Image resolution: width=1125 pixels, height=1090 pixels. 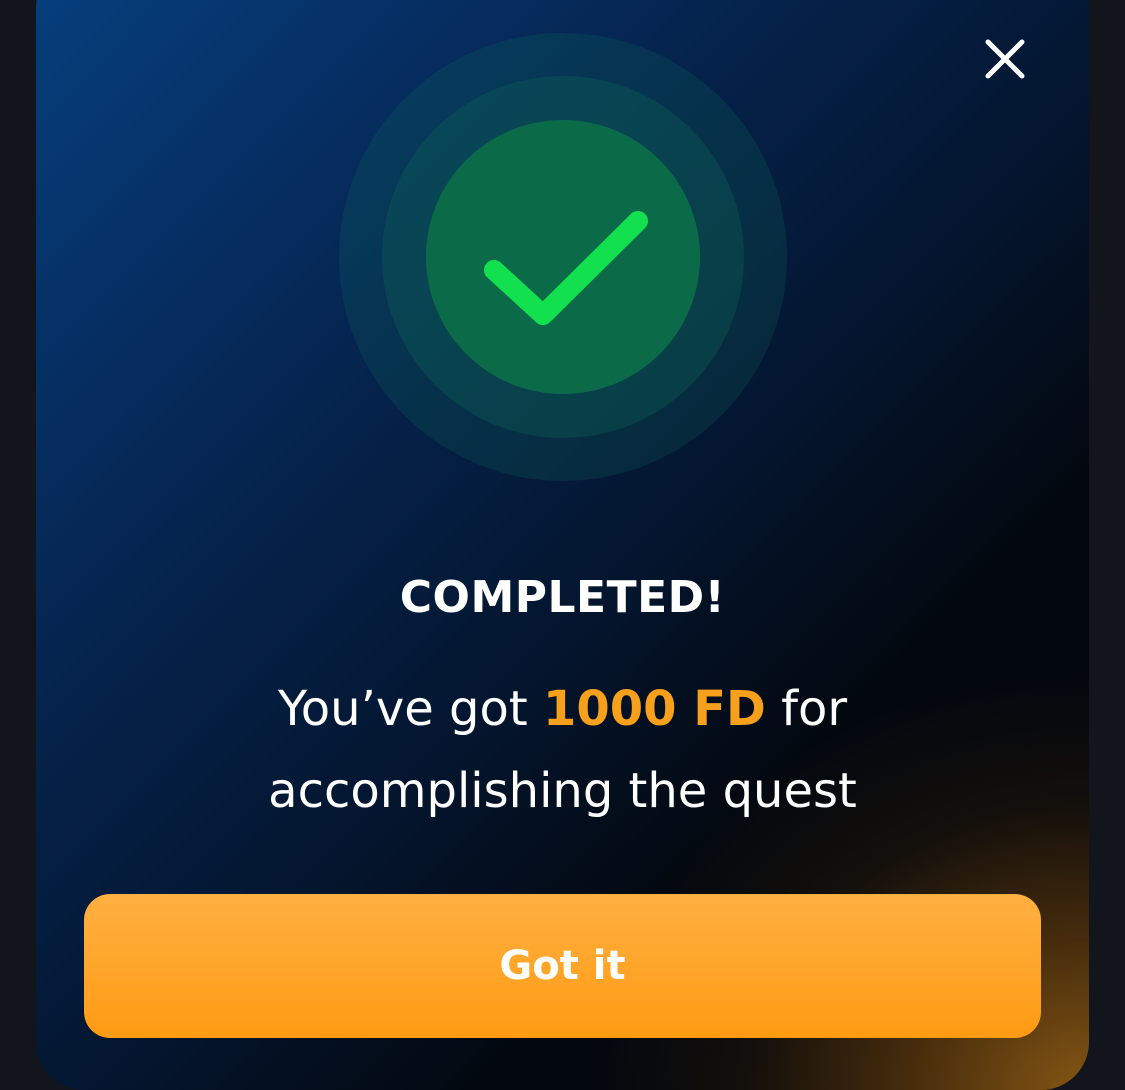 I want to click on got-it-button: Got it, so click(x=562, y=966).